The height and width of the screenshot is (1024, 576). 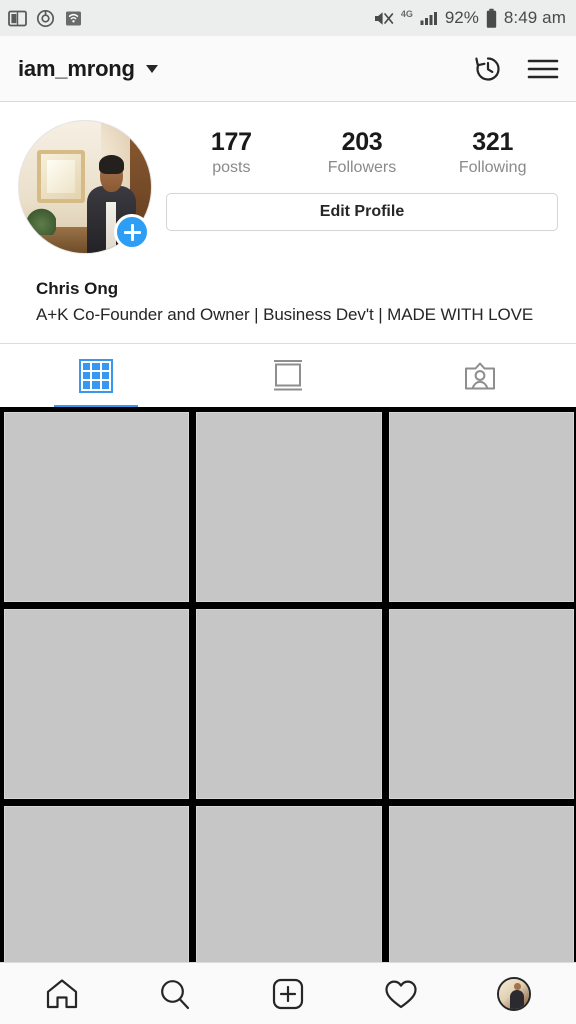 I want to click on tab-tagged, so click(x=480, y=375).